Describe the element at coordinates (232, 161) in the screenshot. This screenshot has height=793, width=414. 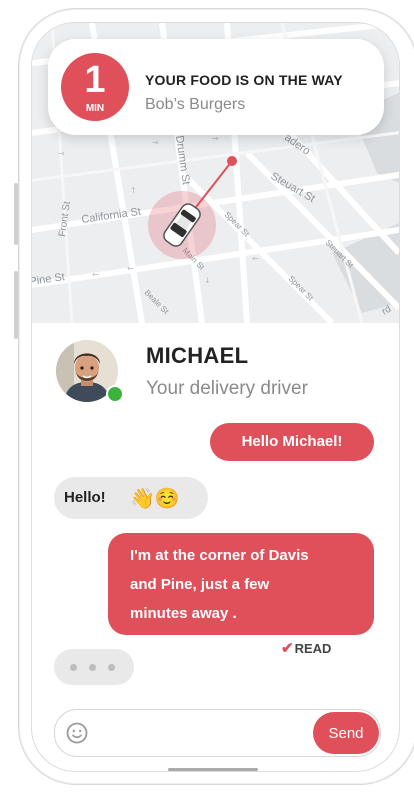
I see `destination-pin` at that location.